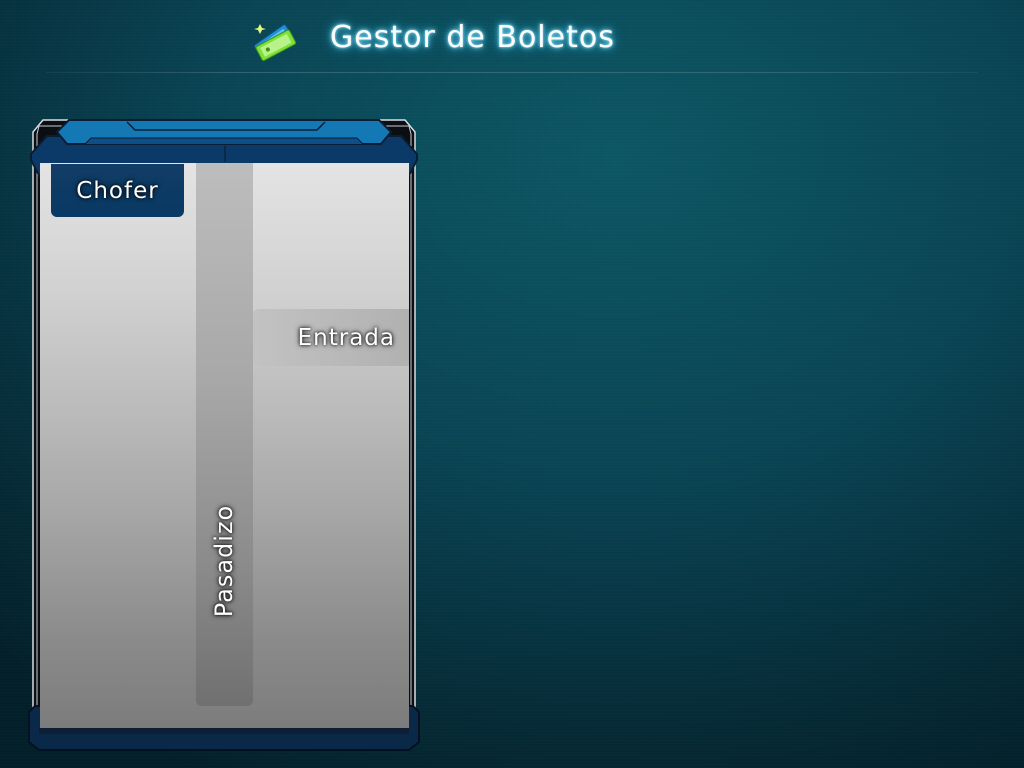 The image size is (1024, 768). I want to click on aisle-label: Pasadizo, so click(224, 561).